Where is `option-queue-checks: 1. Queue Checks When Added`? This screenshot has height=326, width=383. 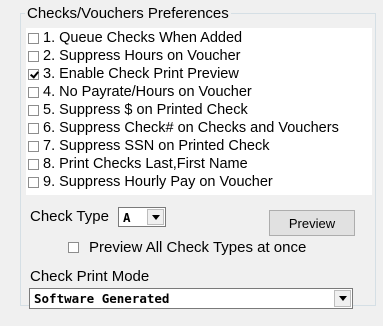
option-queue-checks: 1. Queue Checks When Added is located at coordinates (135, 38).